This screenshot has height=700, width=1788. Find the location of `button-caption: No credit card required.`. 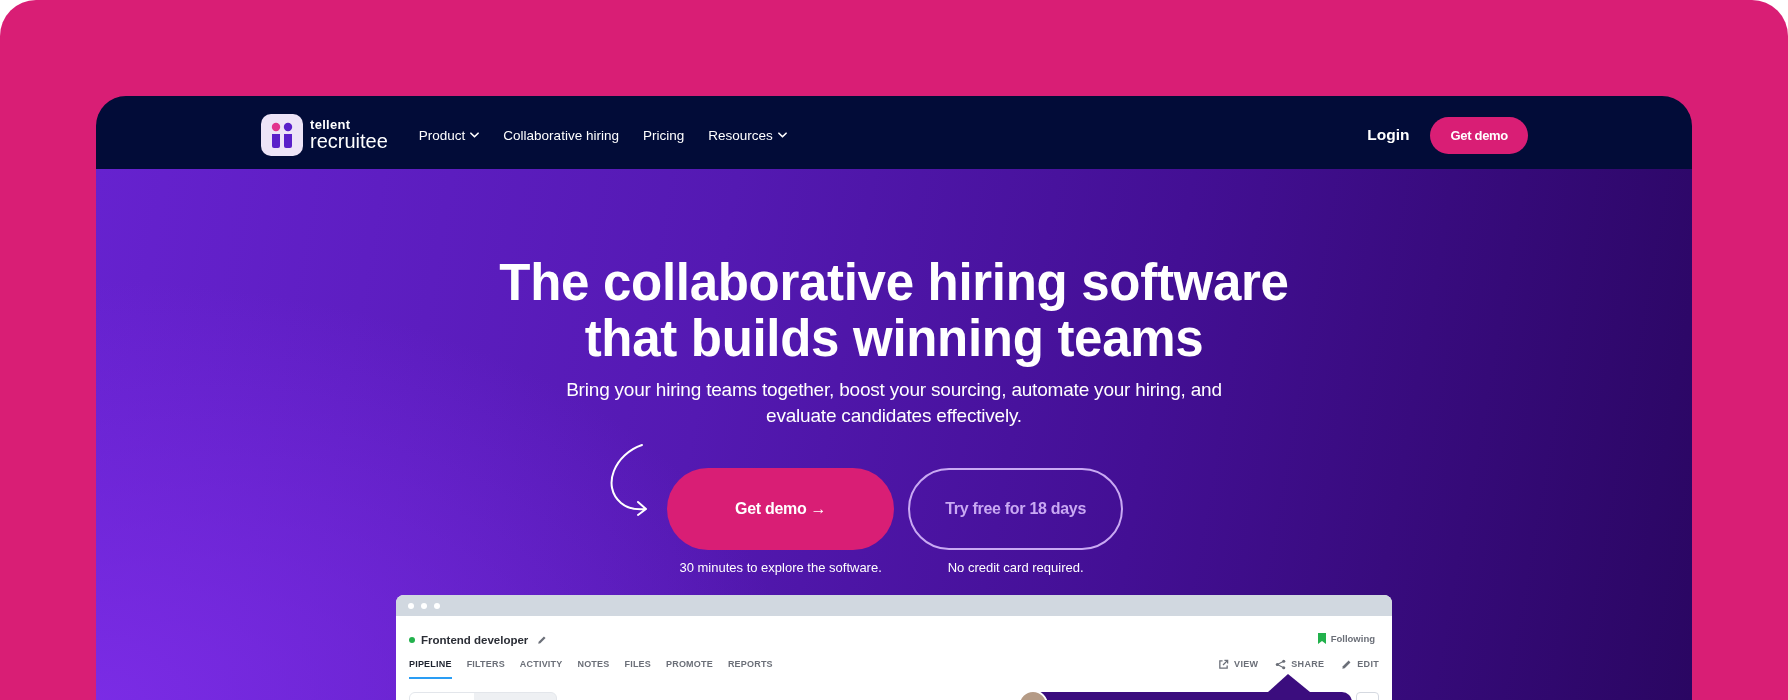

button-caption: No credit card required. is located at coordinates (1015, 568).